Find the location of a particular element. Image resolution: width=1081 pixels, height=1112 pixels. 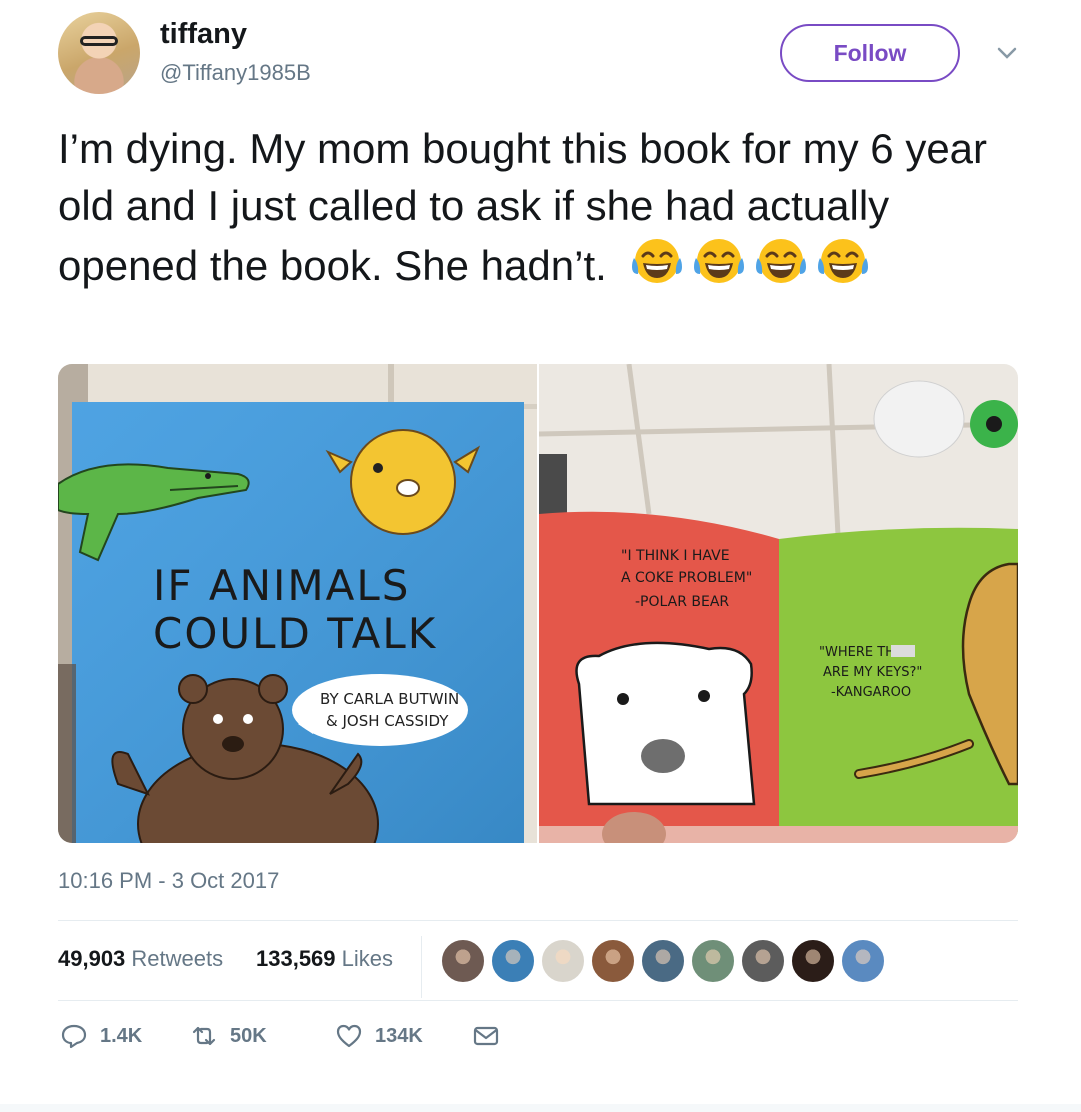

author-avatar is located at coordinates (99, 53).